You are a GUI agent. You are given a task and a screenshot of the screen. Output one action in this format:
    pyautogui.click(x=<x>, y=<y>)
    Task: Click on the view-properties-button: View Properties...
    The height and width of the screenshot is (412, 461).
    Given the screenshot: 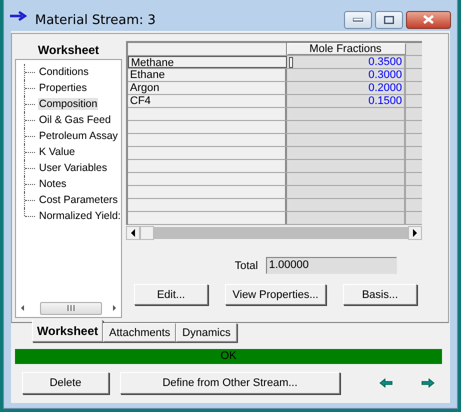 What is the action you would take?
    pyautogui.click(x=275, y=294)
    